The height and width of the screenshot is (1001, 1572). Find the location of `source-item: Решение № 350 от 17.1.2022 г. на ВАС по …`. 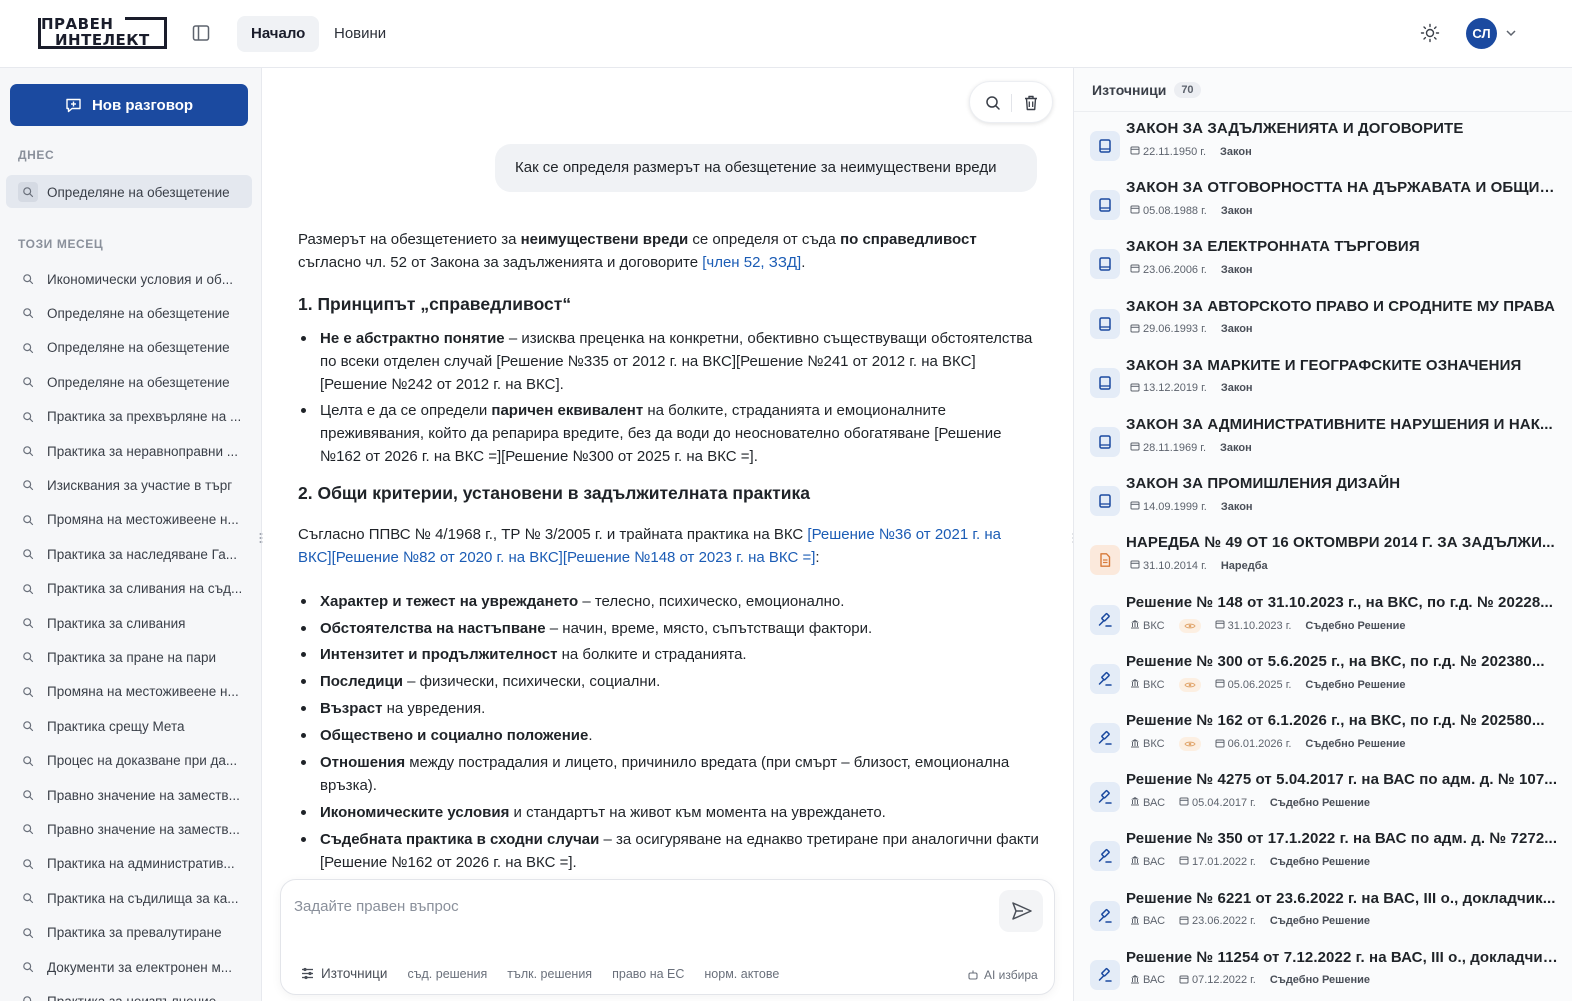

source-item: Решение № 350 от 17.1.2022 г. на ВАС по … is located at coordinates (1323, 859).